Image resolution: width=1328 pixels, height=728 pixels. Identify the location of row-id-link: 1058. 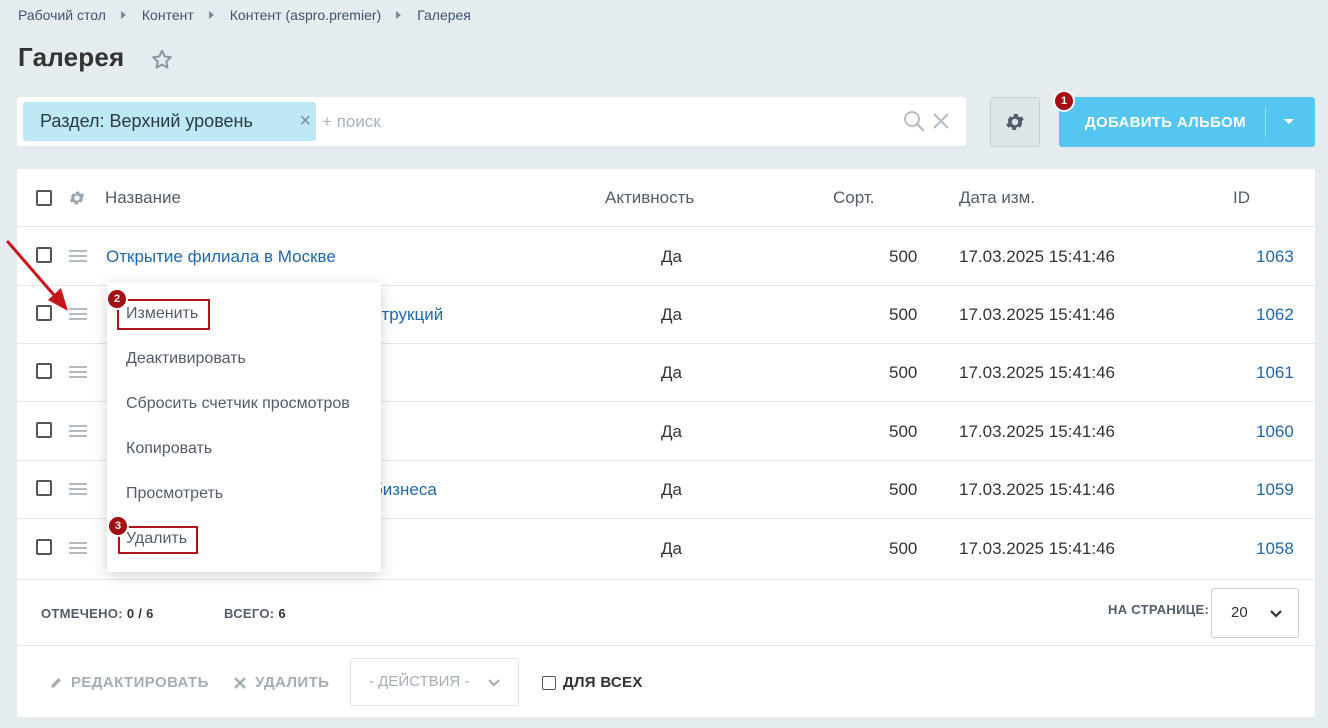
(1275, 549).